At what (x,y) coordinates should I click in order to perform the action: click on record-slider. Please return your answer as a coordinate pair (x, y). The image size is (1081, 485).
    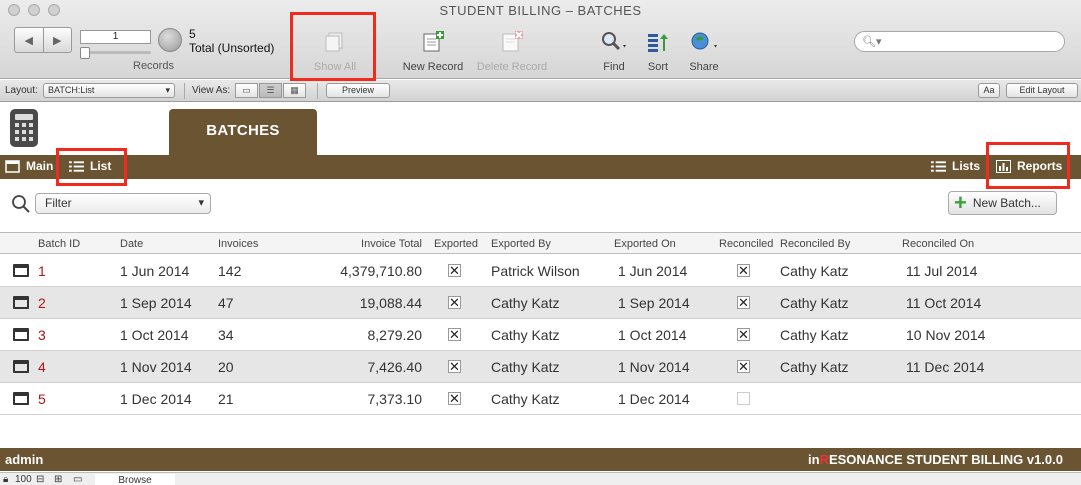
    Looking at the image, I should click on (115, 53).